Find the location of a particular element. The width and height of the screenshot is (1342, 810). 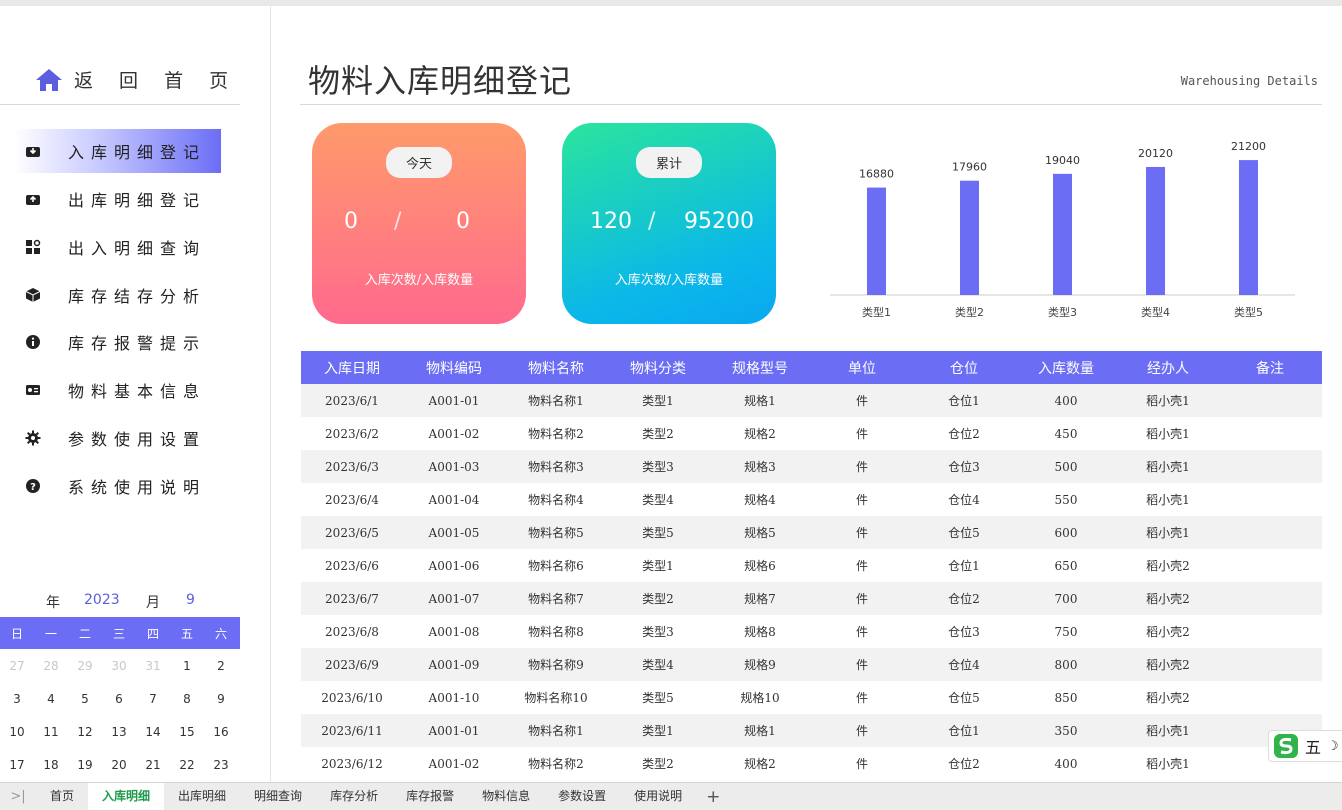

sheet-tab: 参数设置 is located at coordinates (582, 796).